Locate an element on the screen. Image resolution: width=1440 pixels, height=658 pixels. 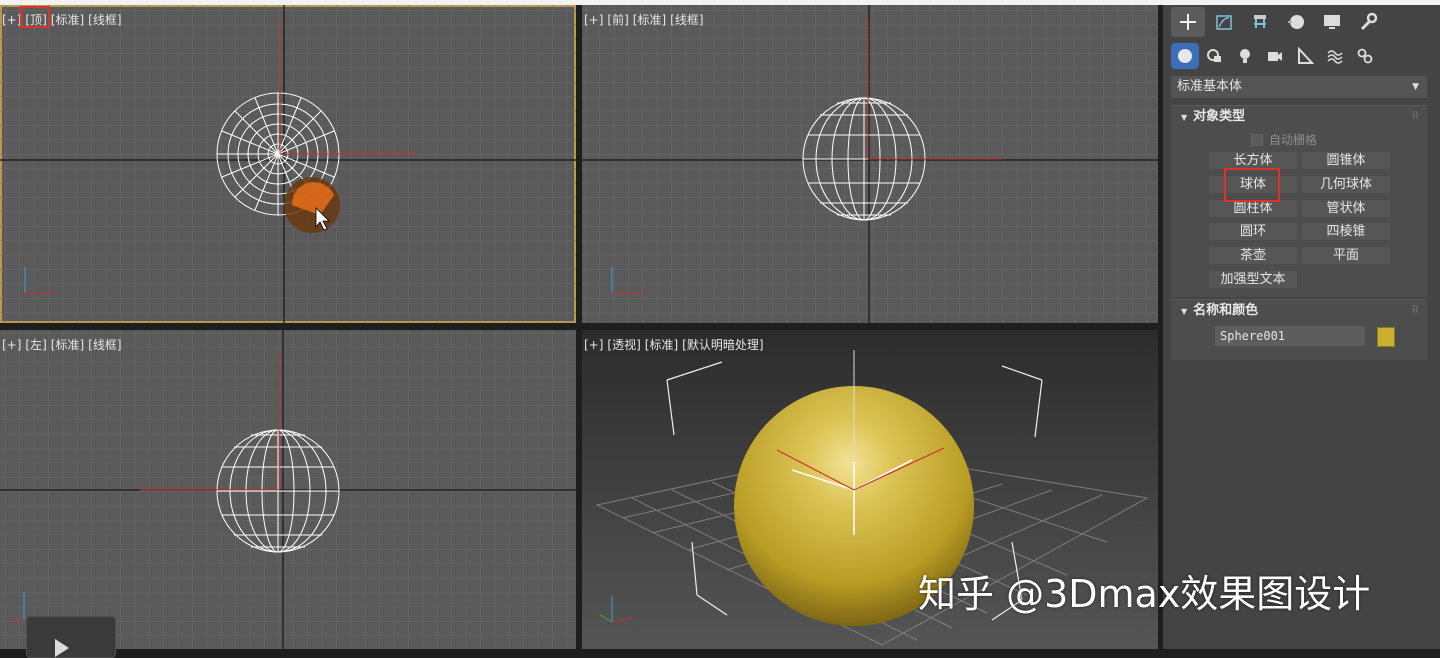
viewport-view-label: [前] is located at coordinates (617, 20).